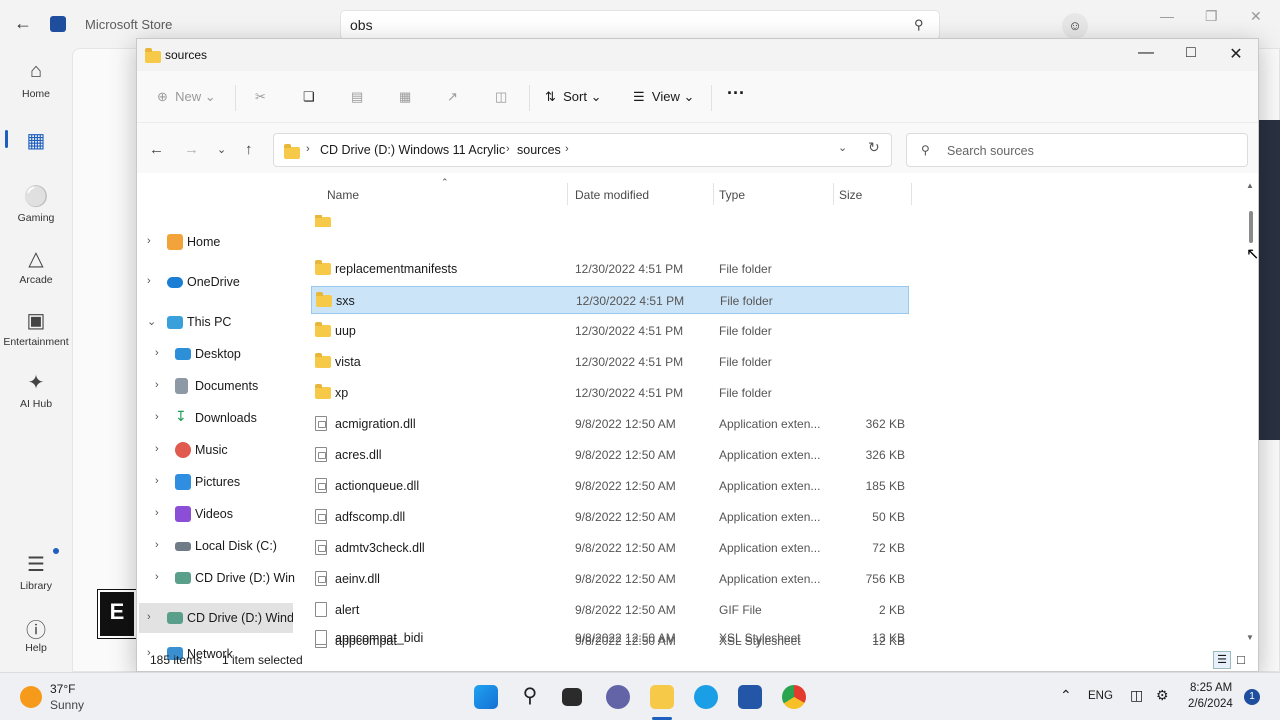 The width and height of the screenshot is (1280, 720). What do you see at coordinates (1251, 227) in the screenshot?
I see `scrollbar-thumb` at bounding box center [1251, 227].